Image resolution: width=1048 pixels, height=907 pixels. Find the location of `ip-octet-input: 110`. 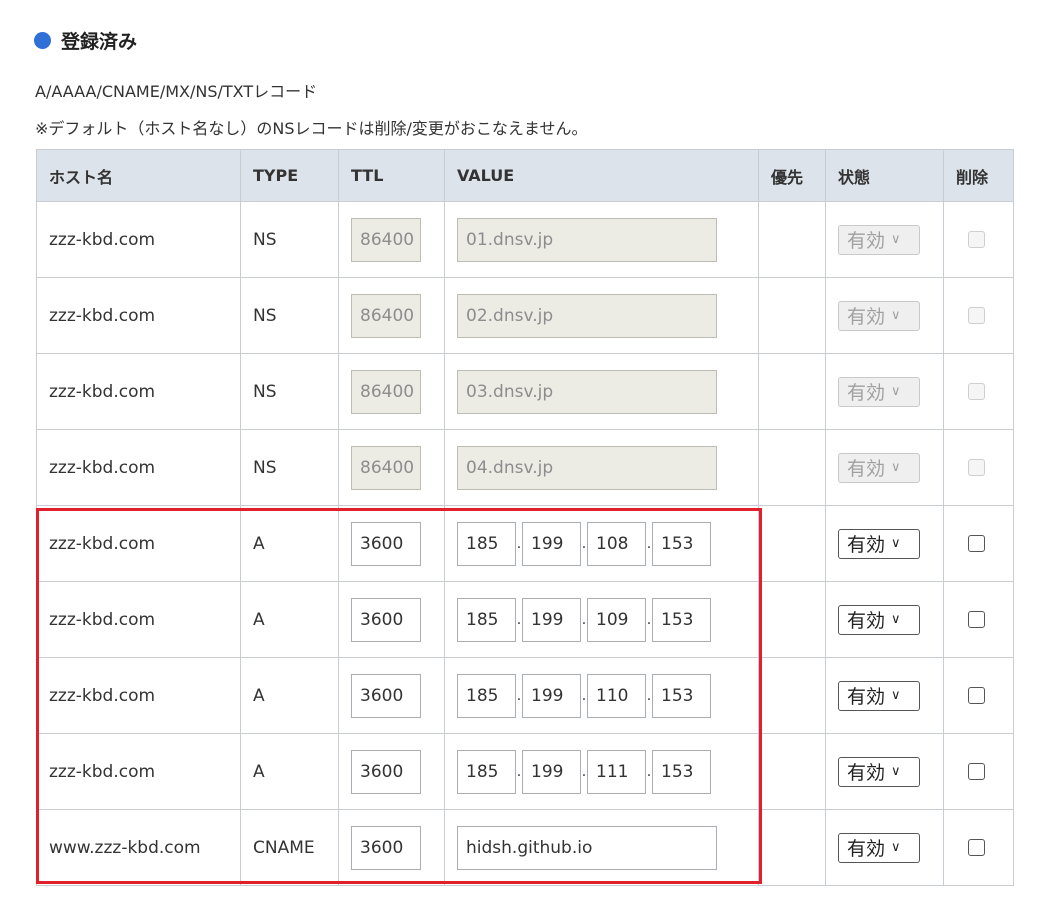

ip-octet-input: 110 is located at coordinates (616, 695).